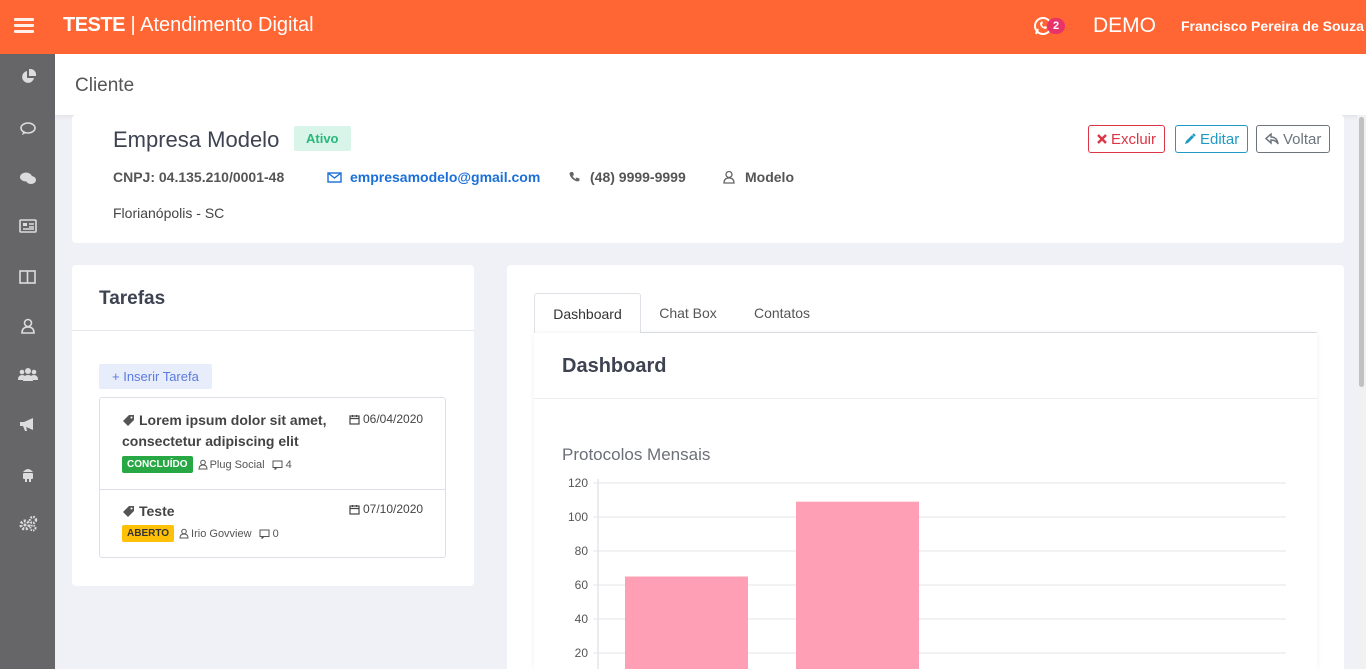  Describe the element at coordinates (386, 509) in the screenshot. I see `task-date: 07/10/2020` at that location.